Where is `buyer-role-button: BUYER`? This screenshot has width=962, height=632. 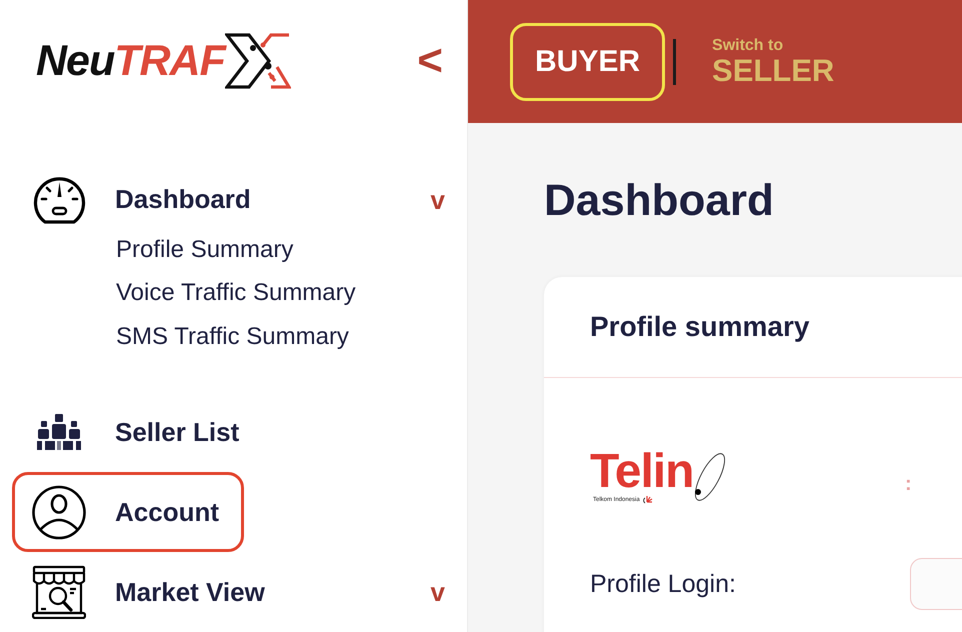
buyer-role-button: BUYER is located at coordinates (588, 61).